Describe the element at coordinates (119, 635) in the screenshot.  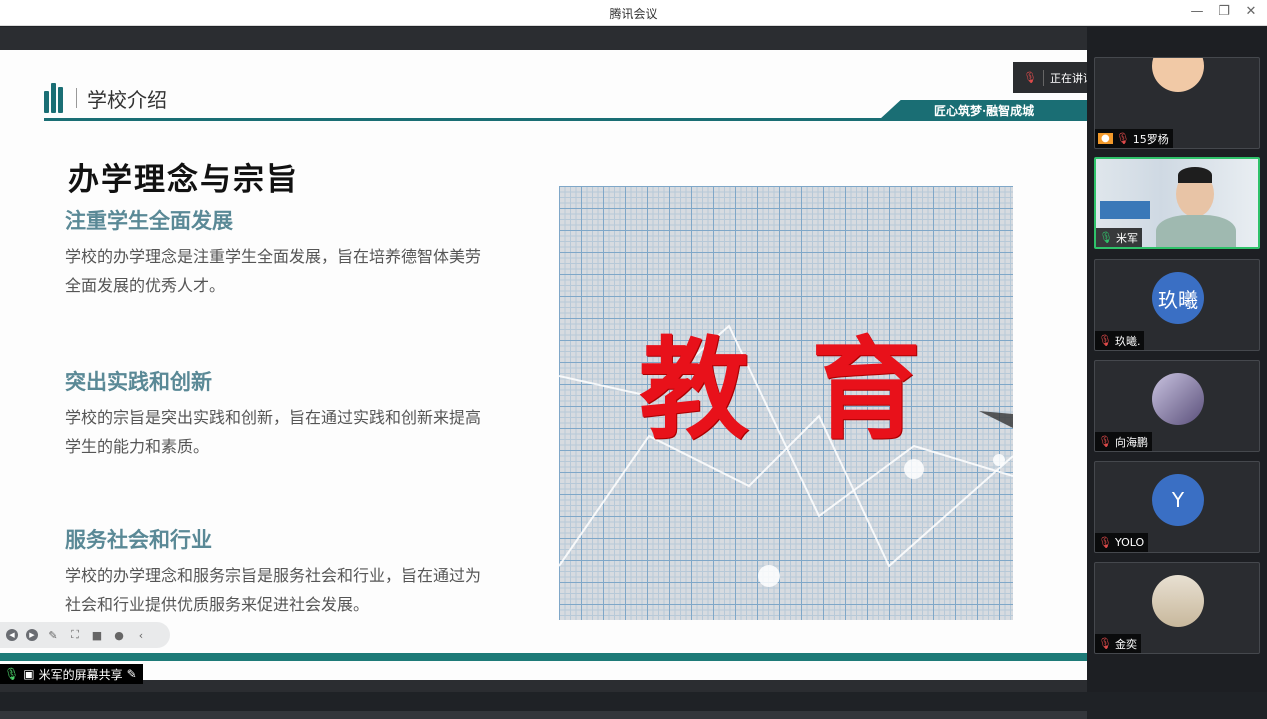
I see `more-icon: ●` at that location.